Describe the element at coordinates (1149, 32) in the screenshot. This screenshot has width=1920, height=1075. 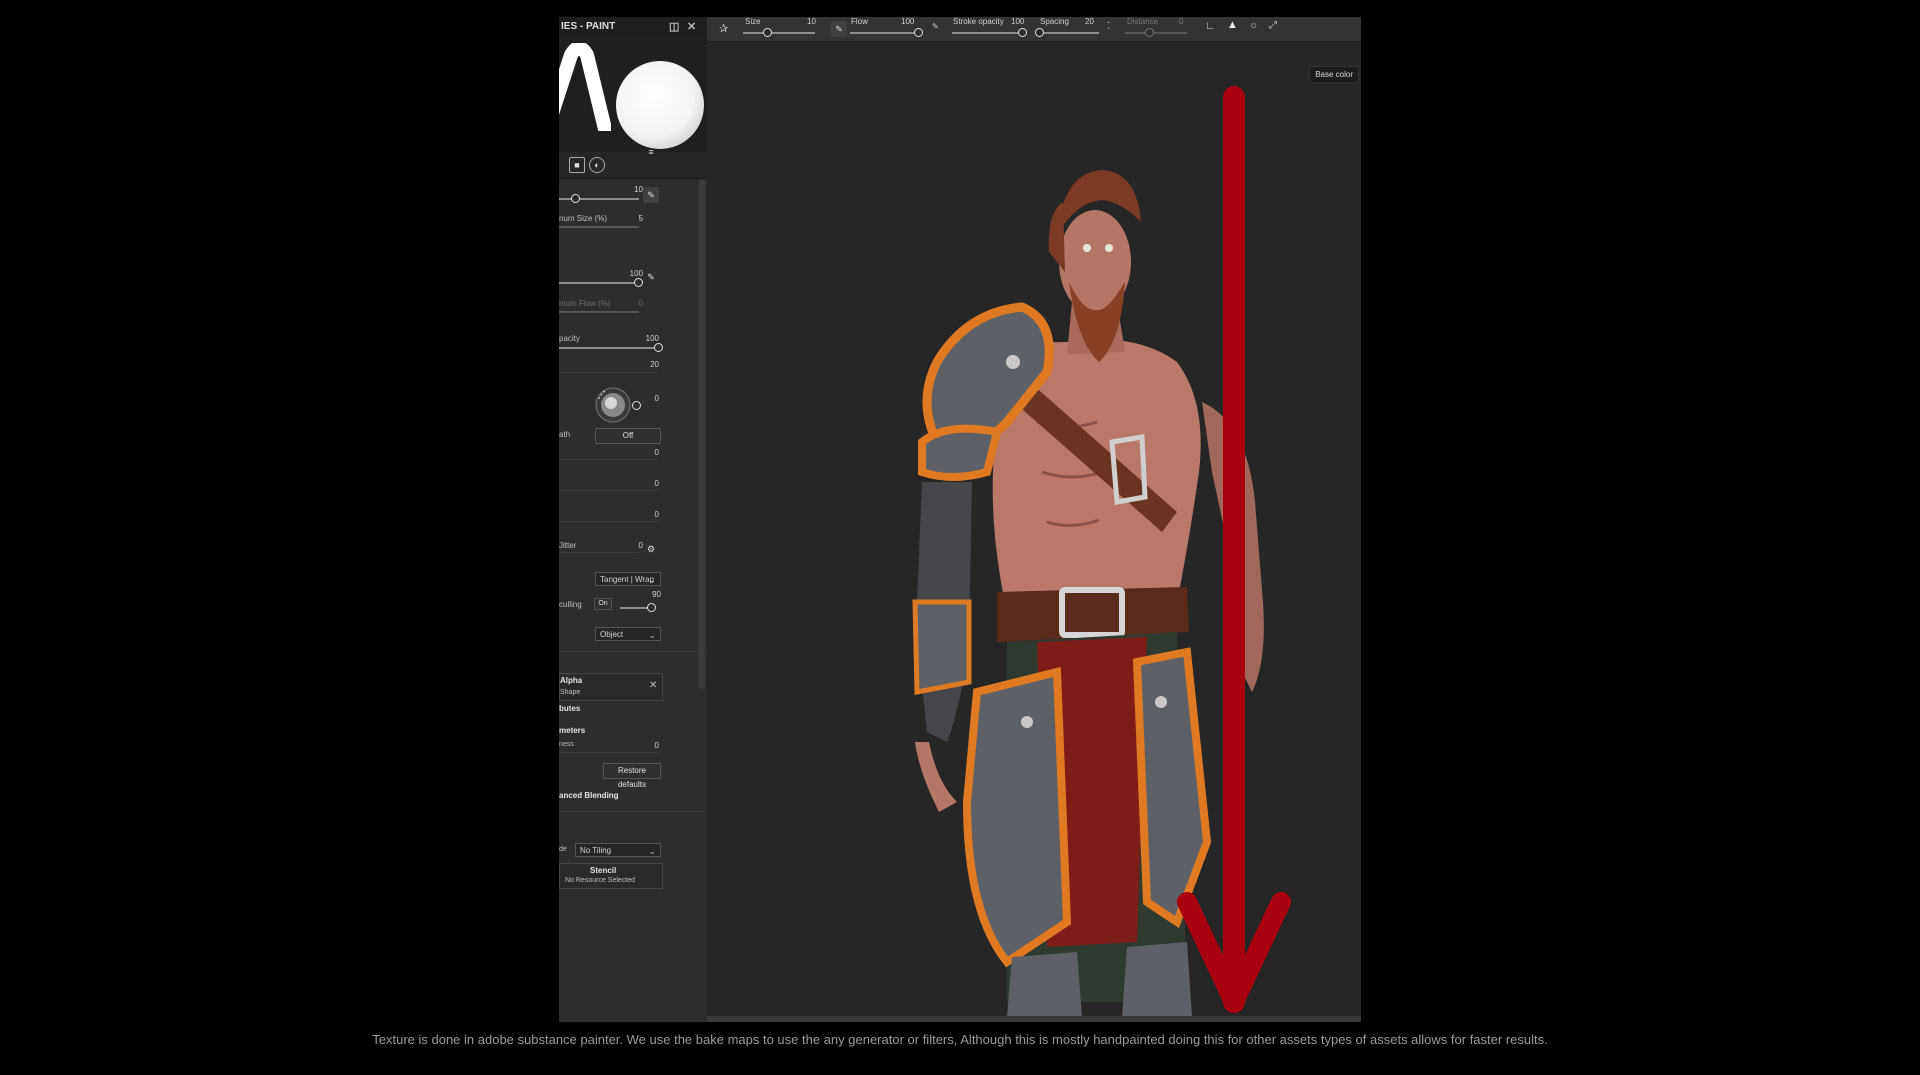
I see `toolbar-distance-knob` at that location.